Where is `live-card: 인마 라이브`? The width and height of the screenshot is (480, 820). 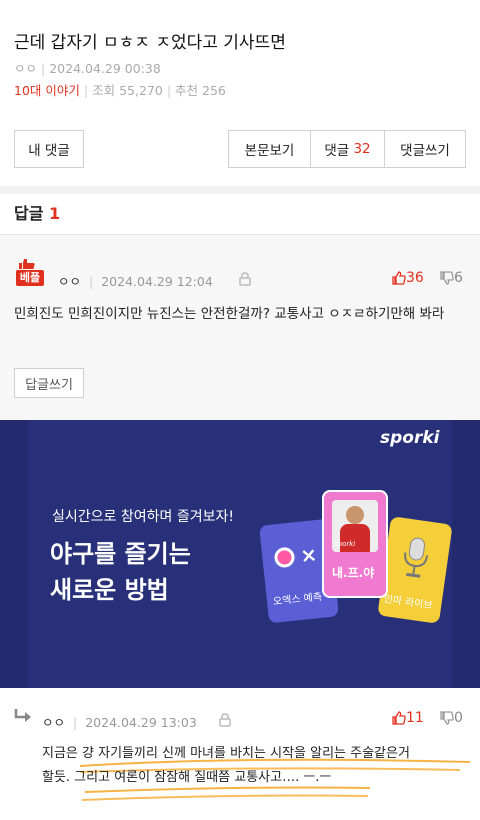
live-card: 인마 라이브 is located at coordinates (415, 570).